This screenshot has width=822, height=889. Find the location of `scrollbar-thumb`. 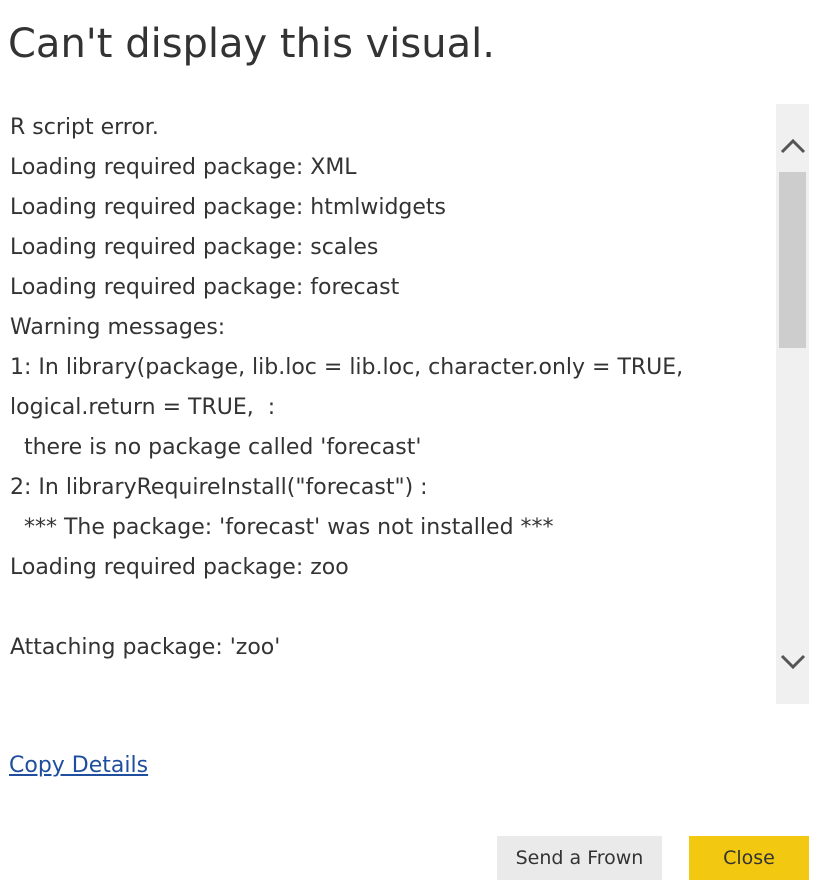

scrollbar-thumb is located at coordinates (792, 260).